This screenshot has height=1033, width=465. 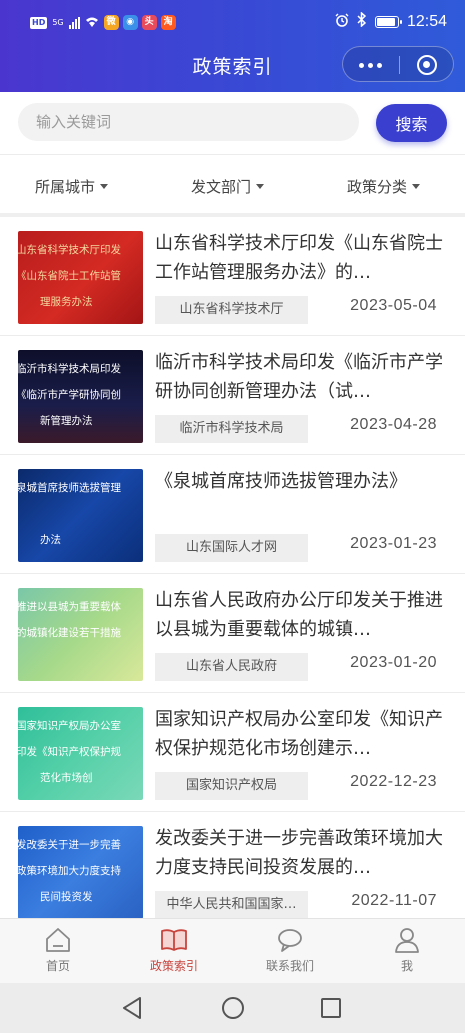 What do you see at coordinates (111, 22) in the screenshot?
I see `weibo-app-icon: 微` at bounding box center [111, 22].